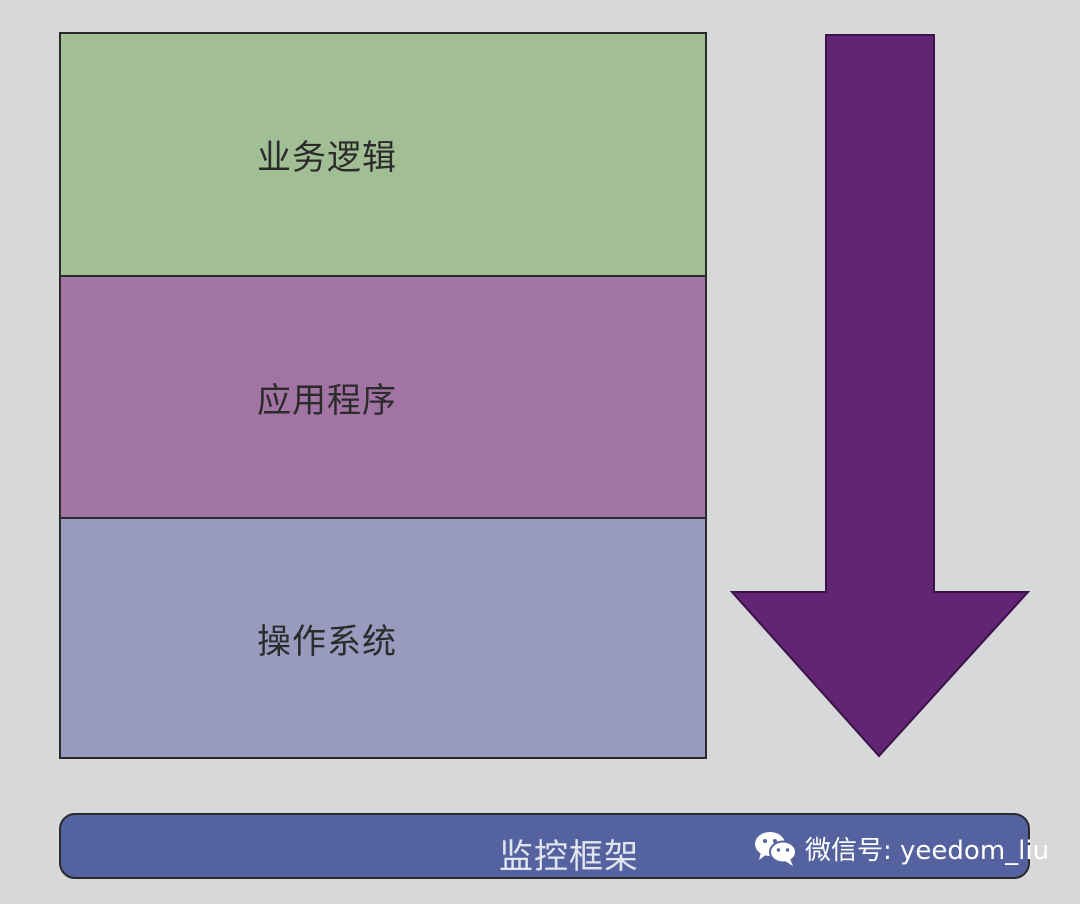 The width and height of the screenshot is (1080, 904). Describe the element at coordinates (776, 849) in the screenshot. I see `wechat-icon` at that location.